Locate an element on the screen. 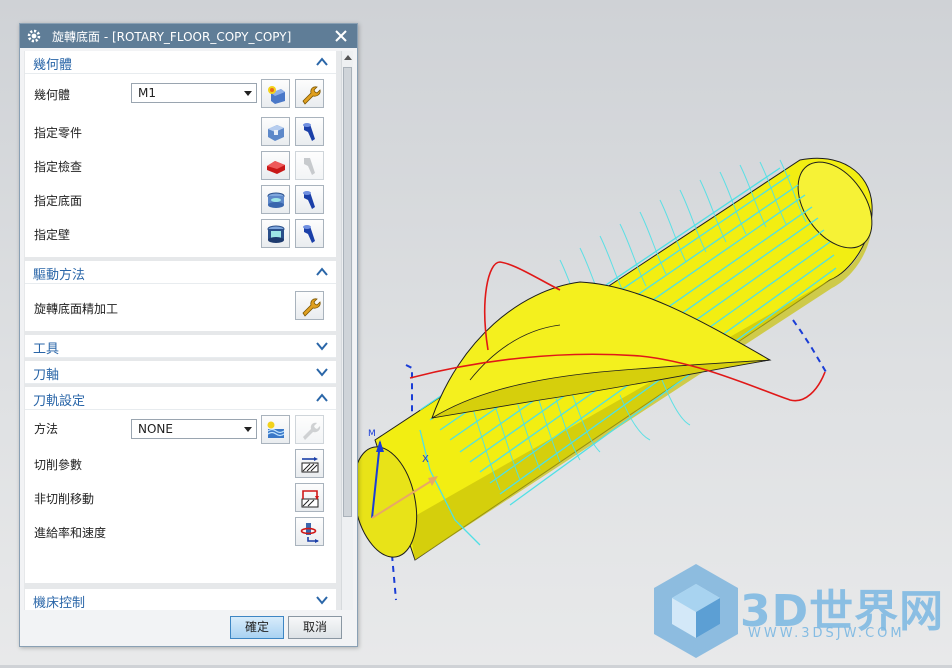  select-floor-button is located at coordinates (275, 199).